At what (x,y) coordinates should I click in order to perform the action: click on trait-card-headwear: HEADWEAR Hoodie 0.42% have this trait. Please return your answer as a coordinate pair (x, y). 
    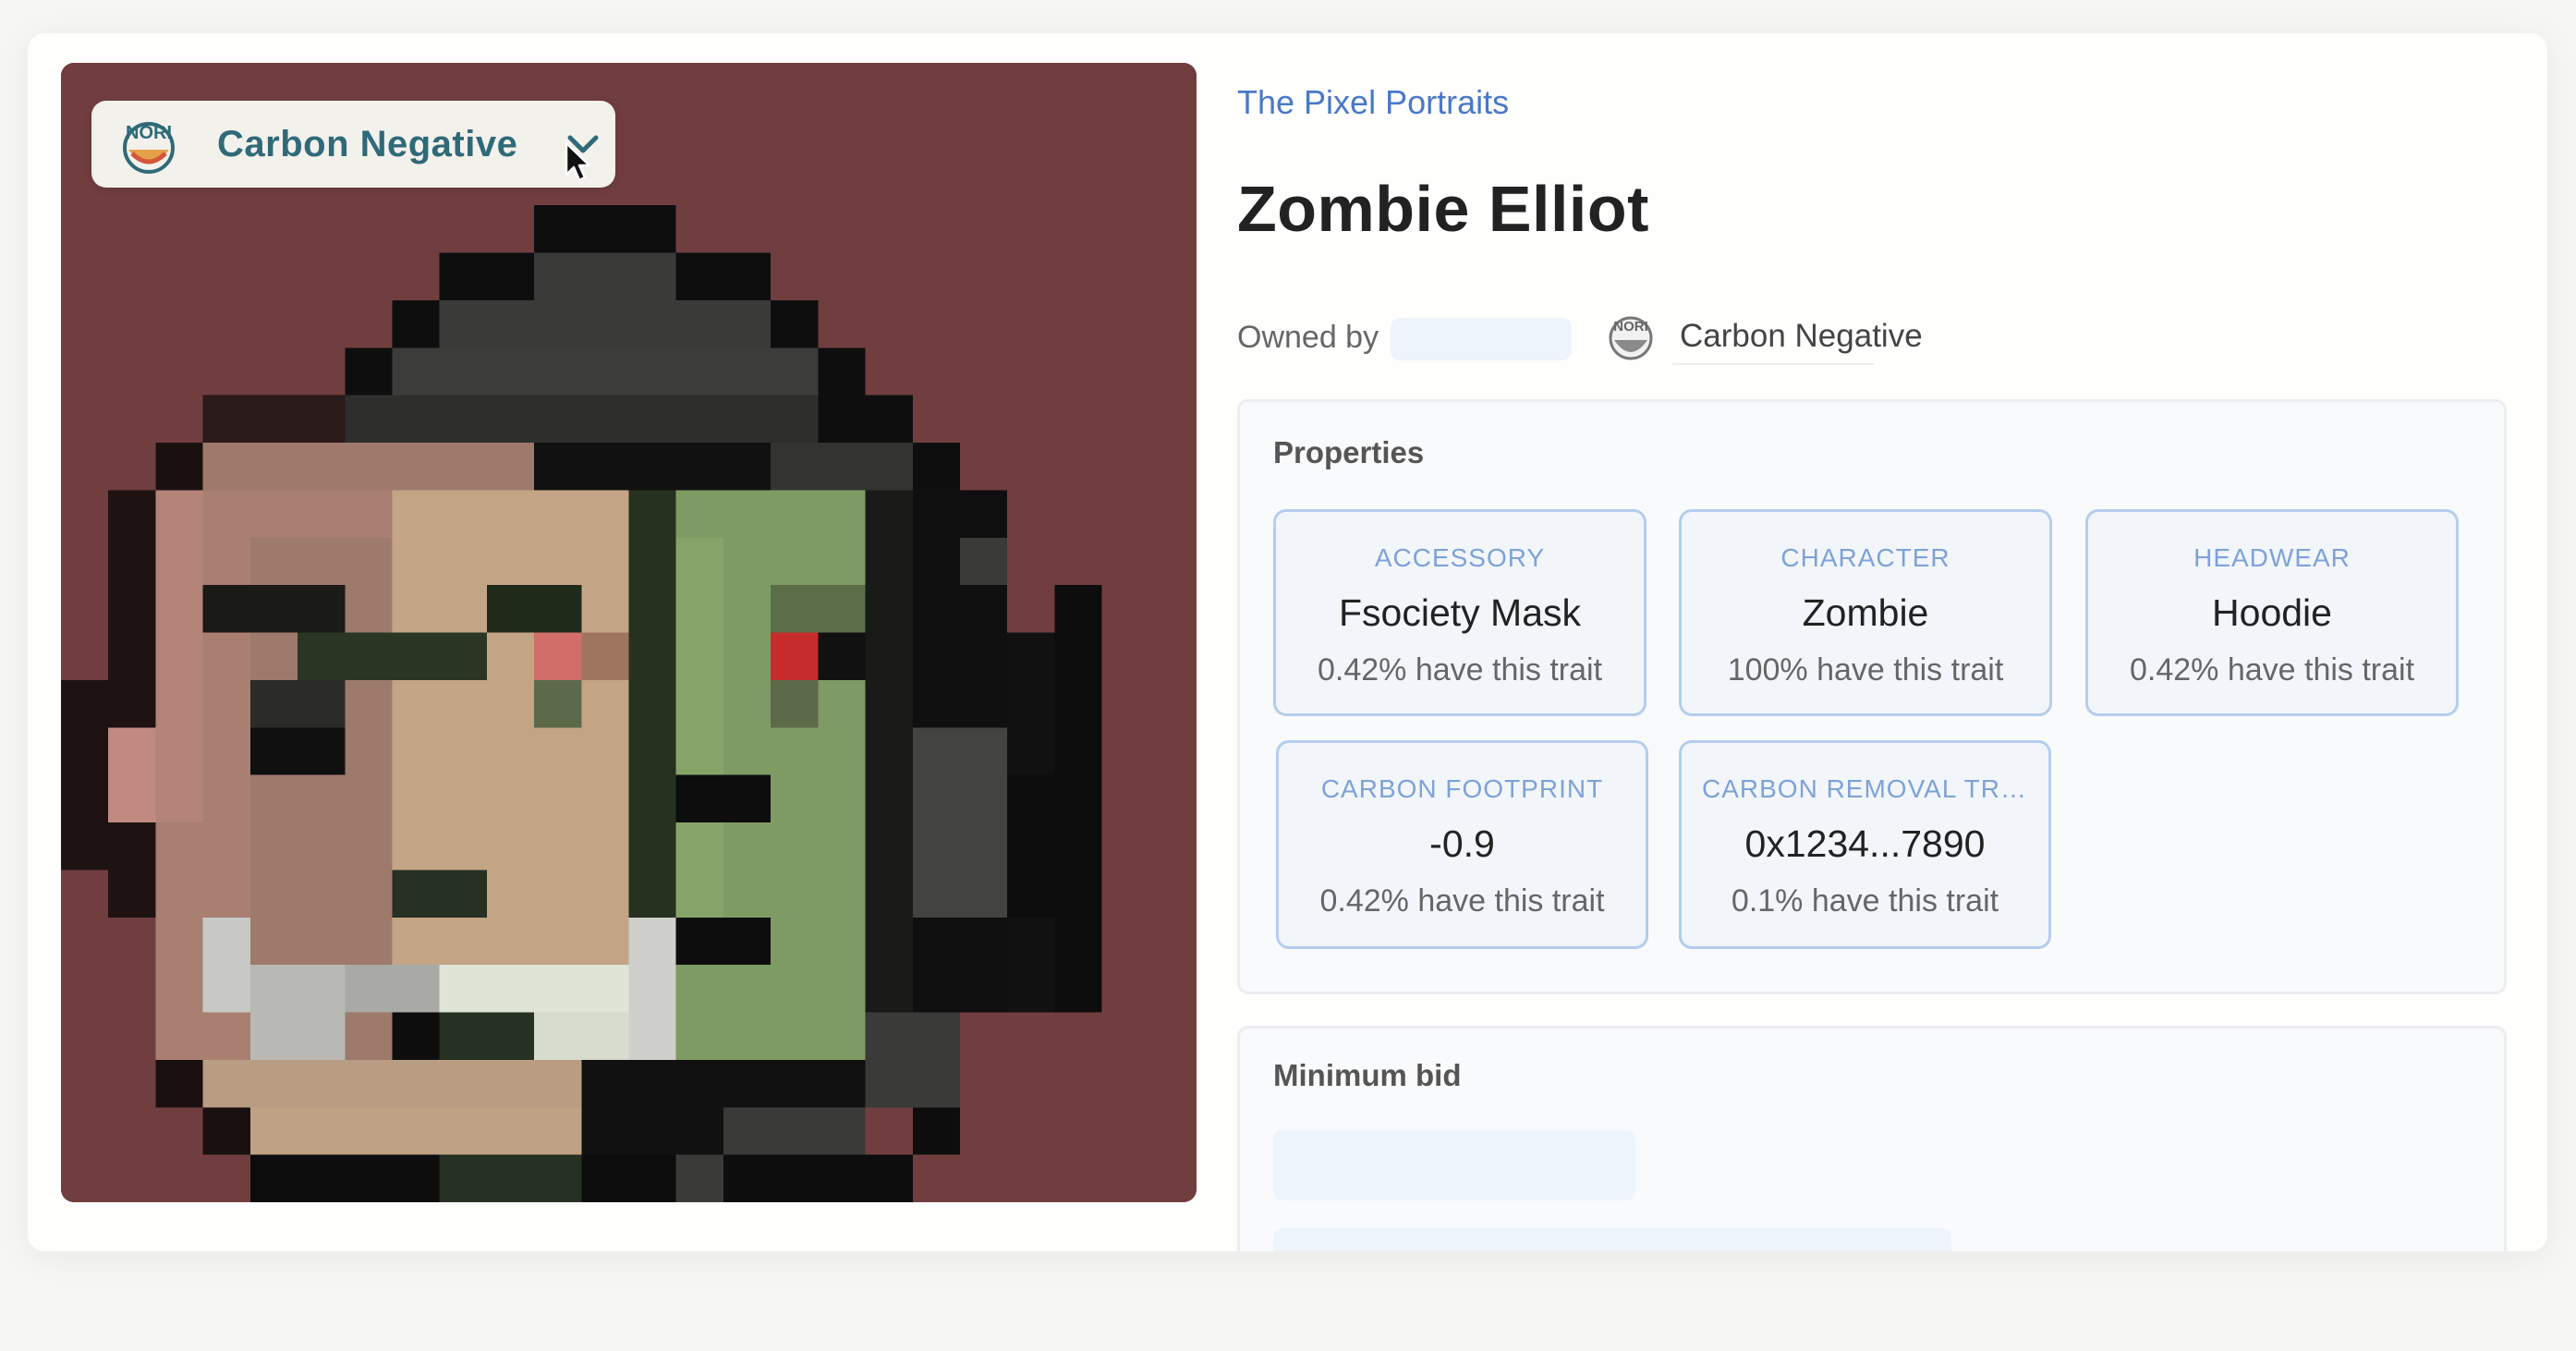
    Looking at the image, I should click on (2272, 612).